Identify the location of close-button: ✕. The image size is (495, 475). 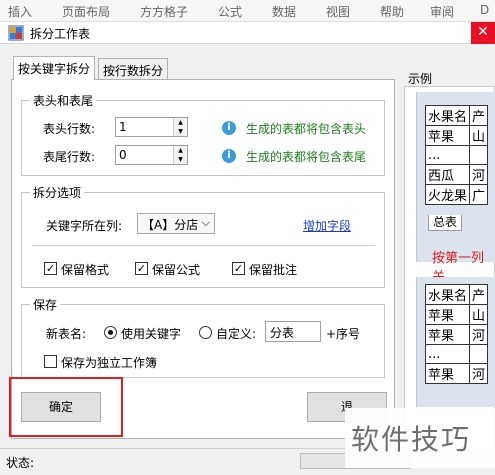
(483, 33).